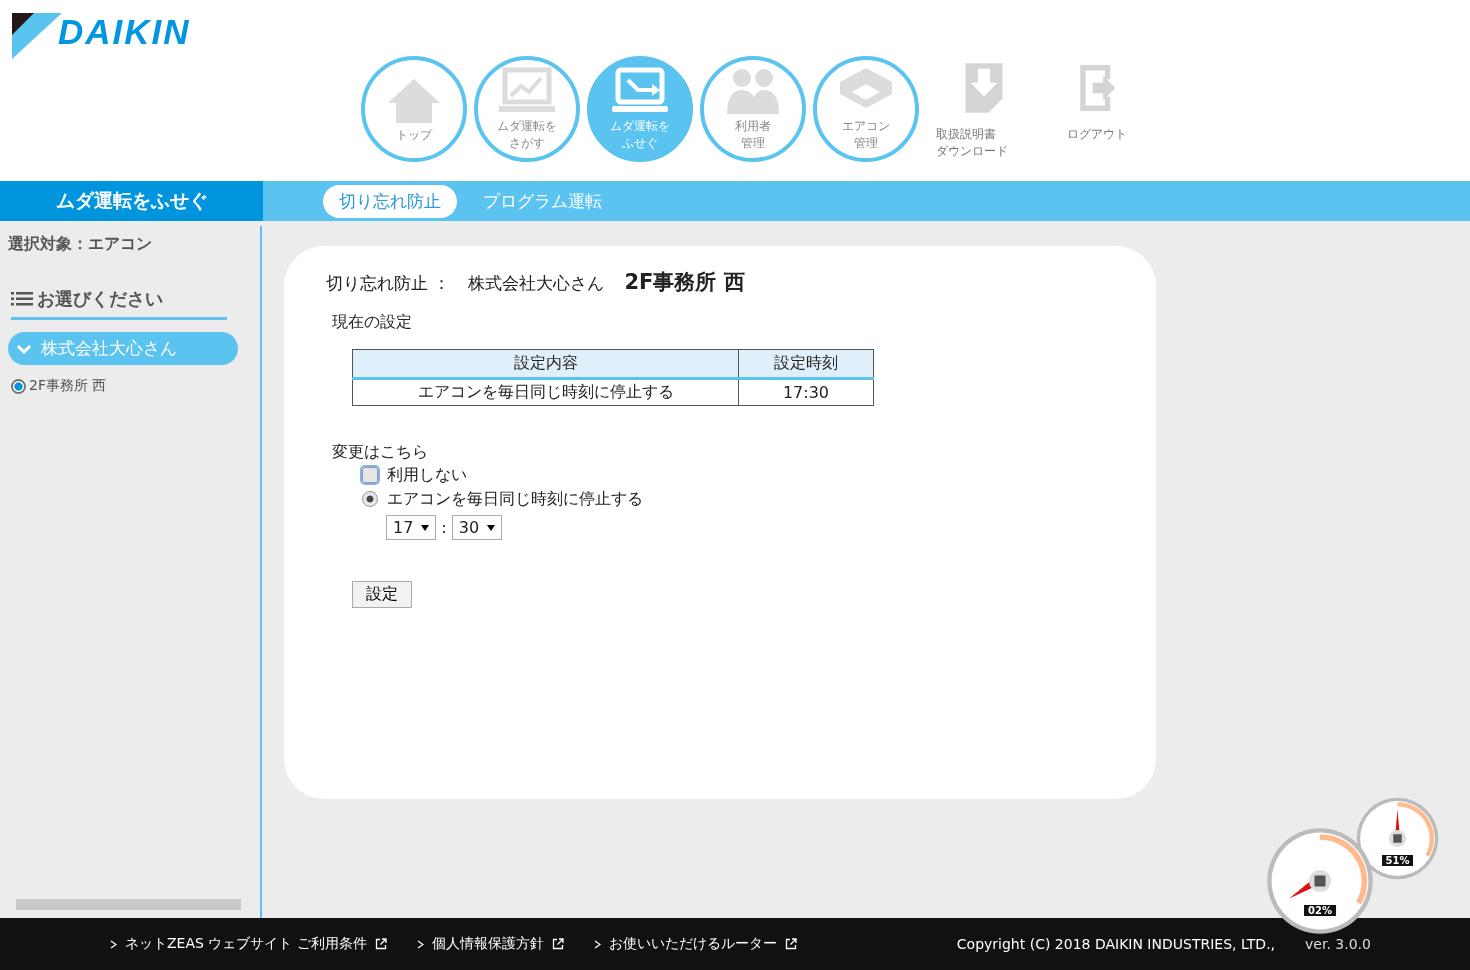 This screenshot has width=1470, height=970. Describe the element at coordinates (752, 109) in the screenshot. I see `nav-item: 利用者 管理` at that location.